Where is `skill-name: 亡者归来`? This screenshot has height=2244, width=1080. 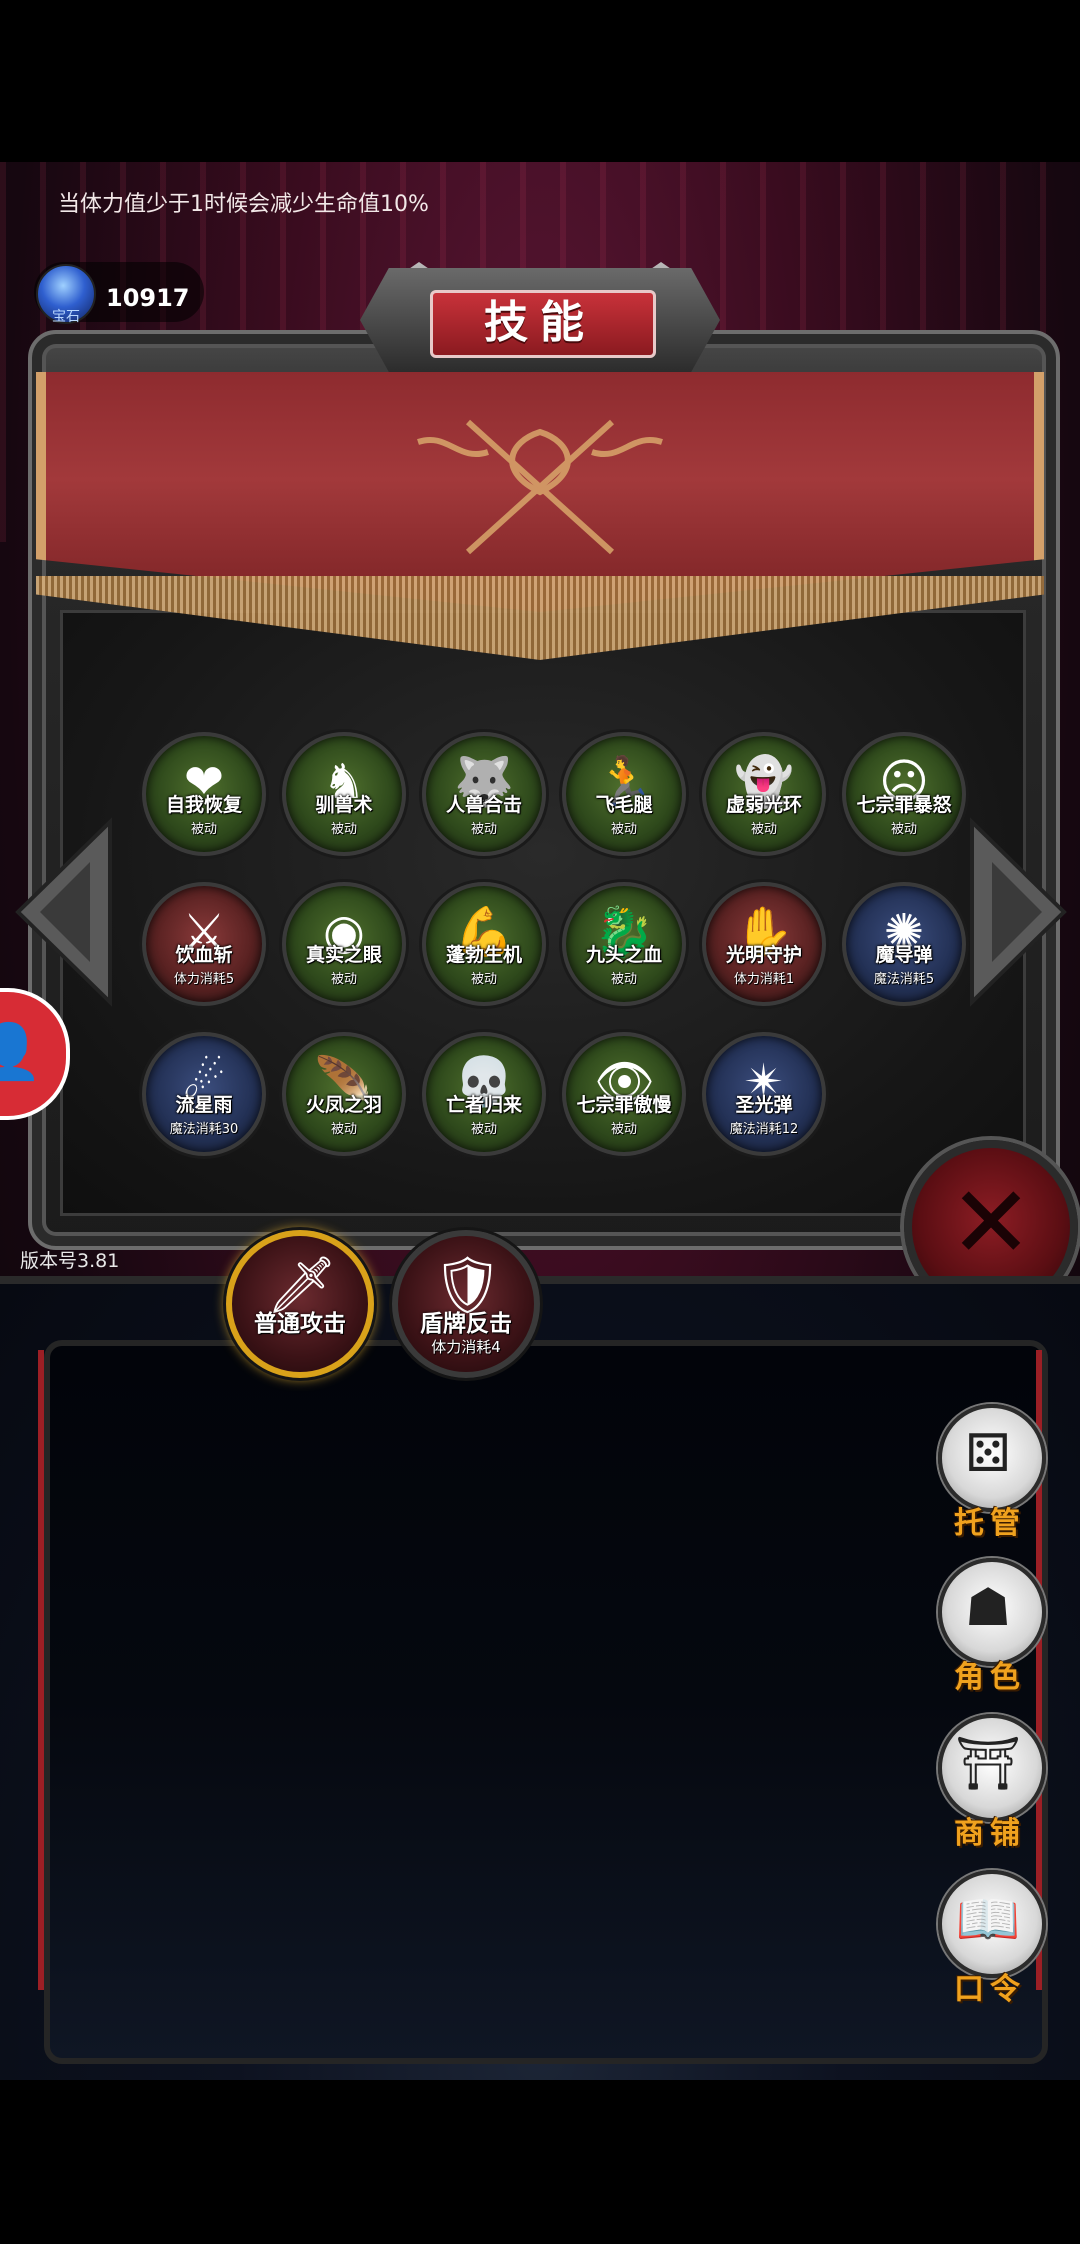 skill-name: 亡者归来 is located at coordinates (483, 1105).